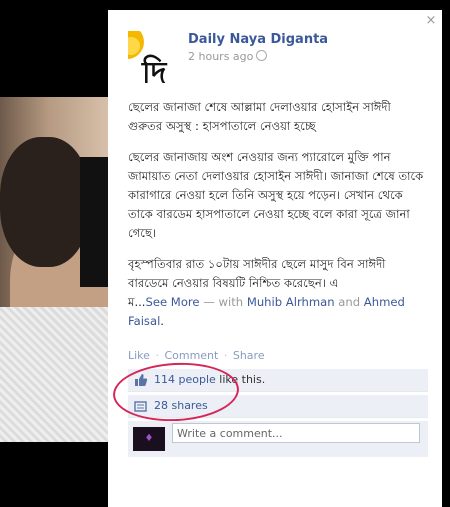  What do you see at coordinates (181, 406) in the screenshot?
I see `shares-link: 28 shares` at bounding box center [181, 406].